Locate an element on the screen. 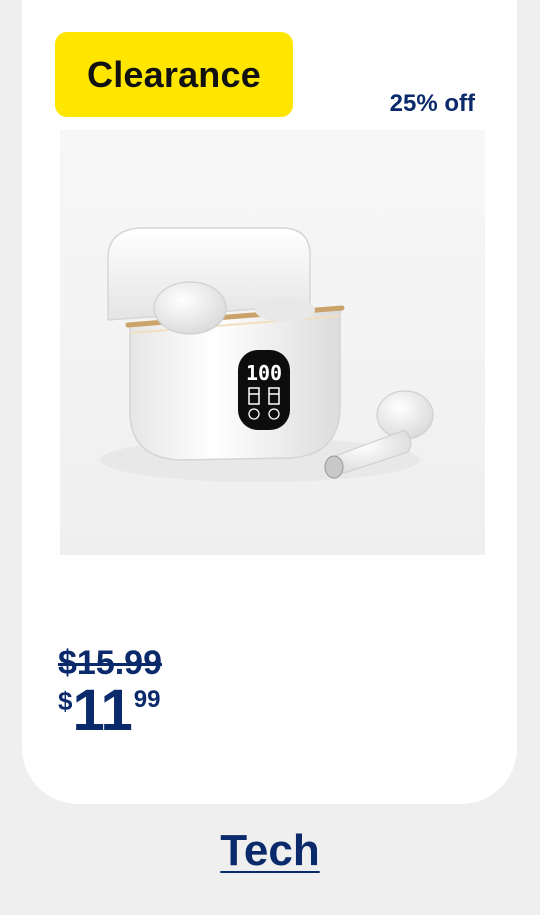  category-link-container: Tech is located at coordinates (270, 851).